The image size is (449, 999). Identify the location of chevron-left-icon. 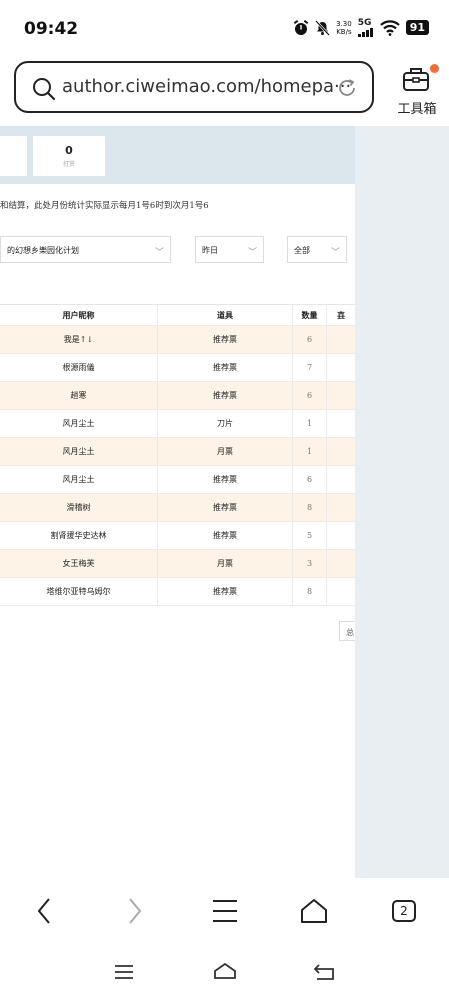
(43, 911).